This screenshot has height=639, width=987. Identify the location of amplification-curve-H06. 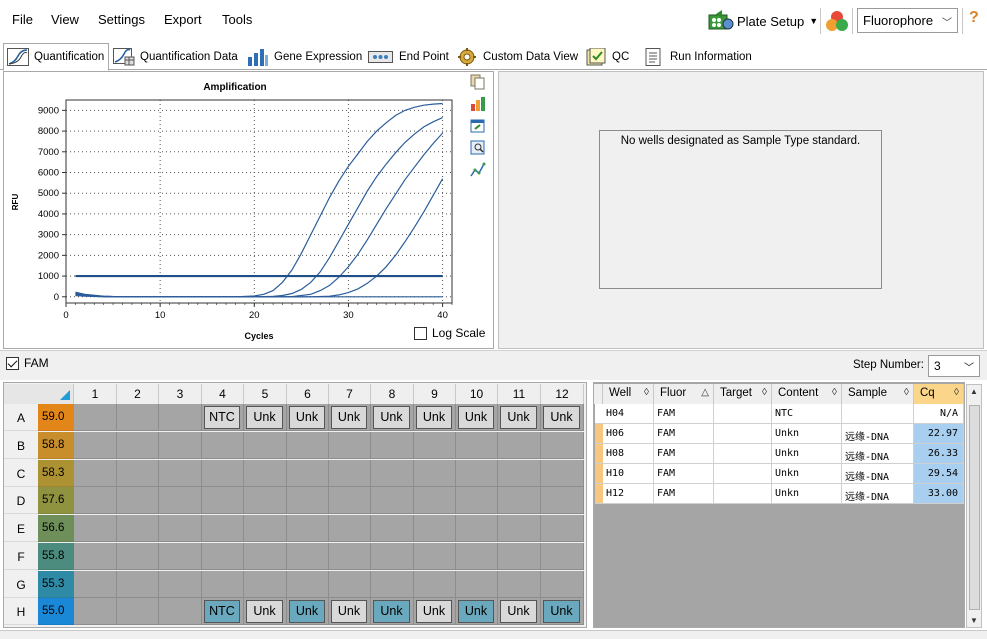
(259, 200).